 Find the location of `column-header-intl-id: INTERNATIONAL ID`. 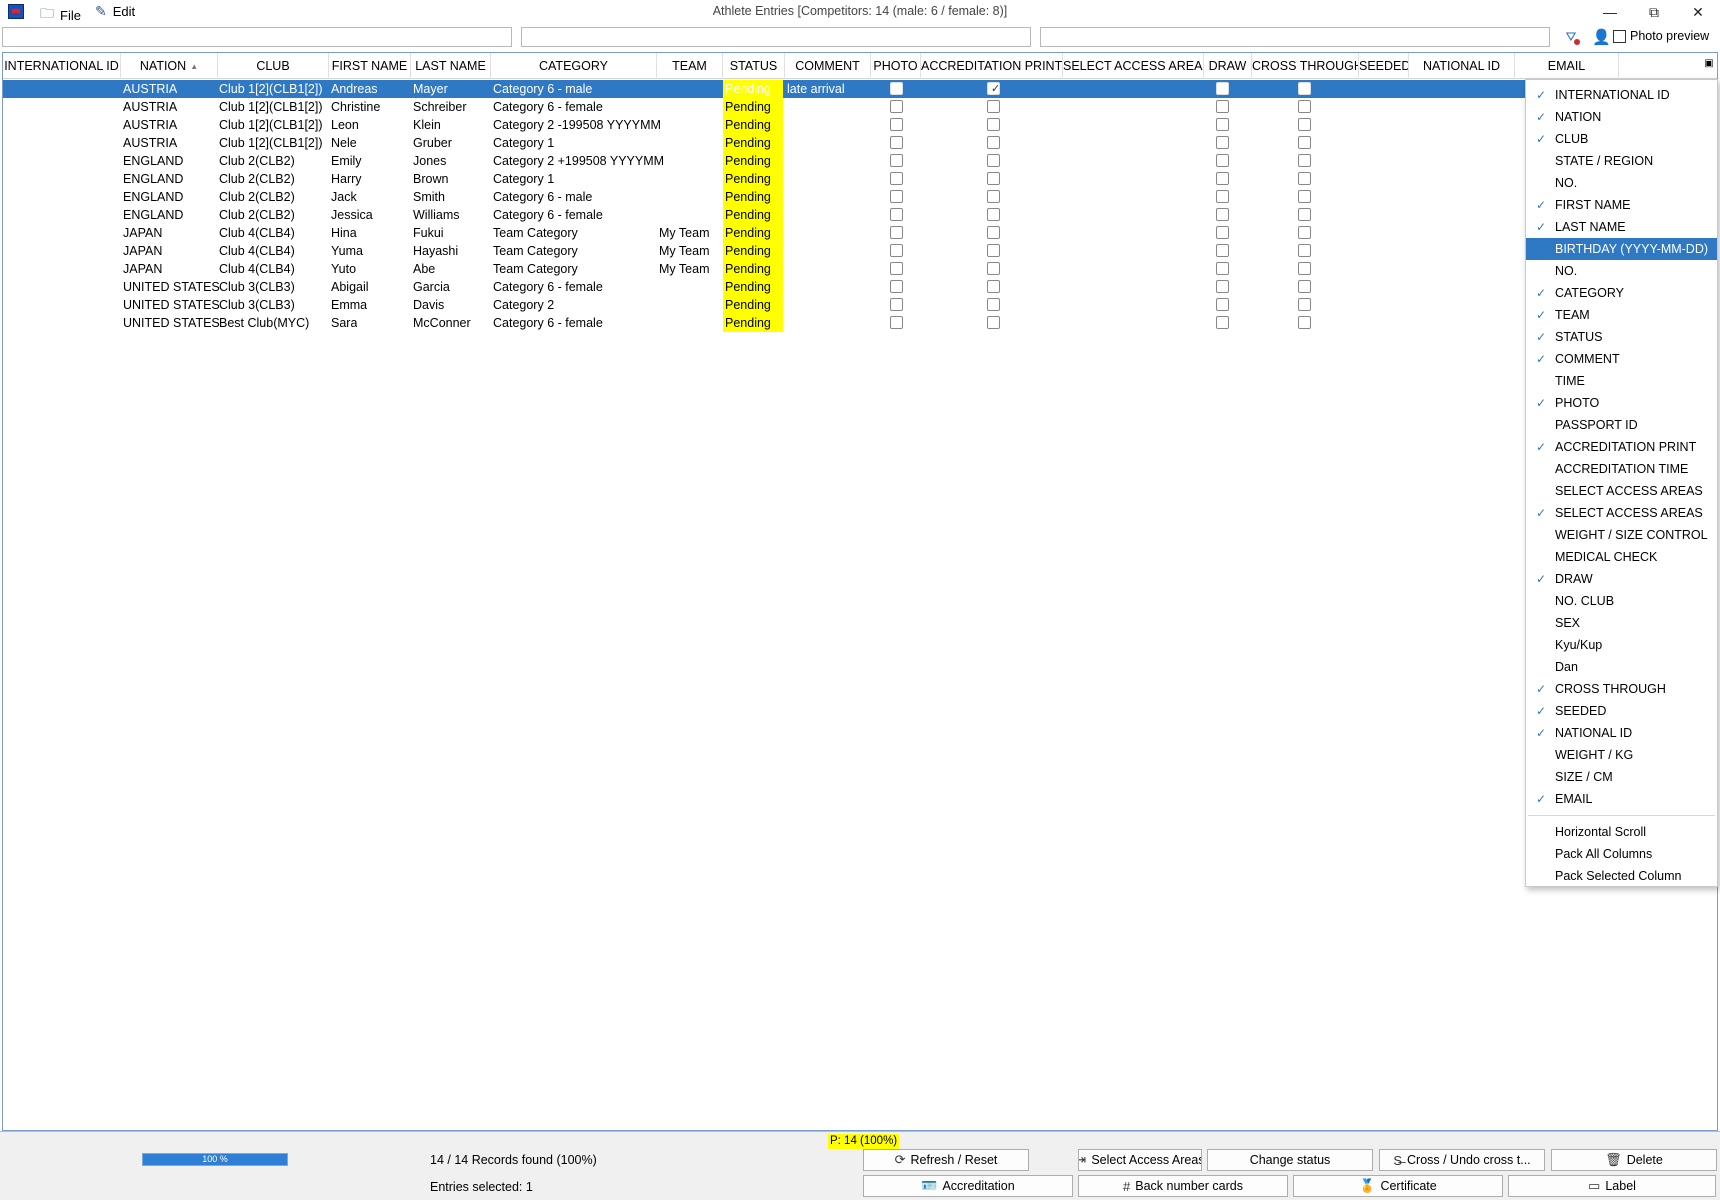

column-header-intl-id: INTERNATIONAL ID is located at coordinates (62, 66).